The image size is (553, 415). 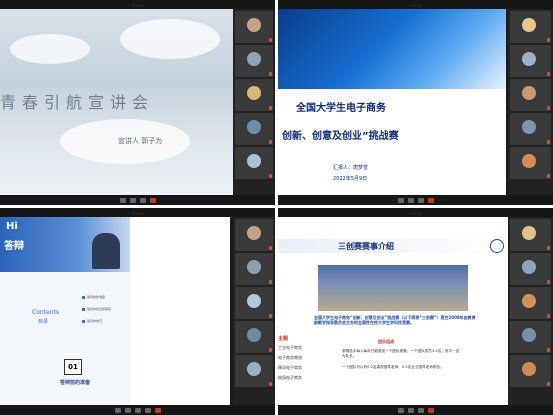 What do you see at coordinates (290, 357) in the screenshot?
I see `category-item: 电子商务物流` at bounding box center [290, 357].